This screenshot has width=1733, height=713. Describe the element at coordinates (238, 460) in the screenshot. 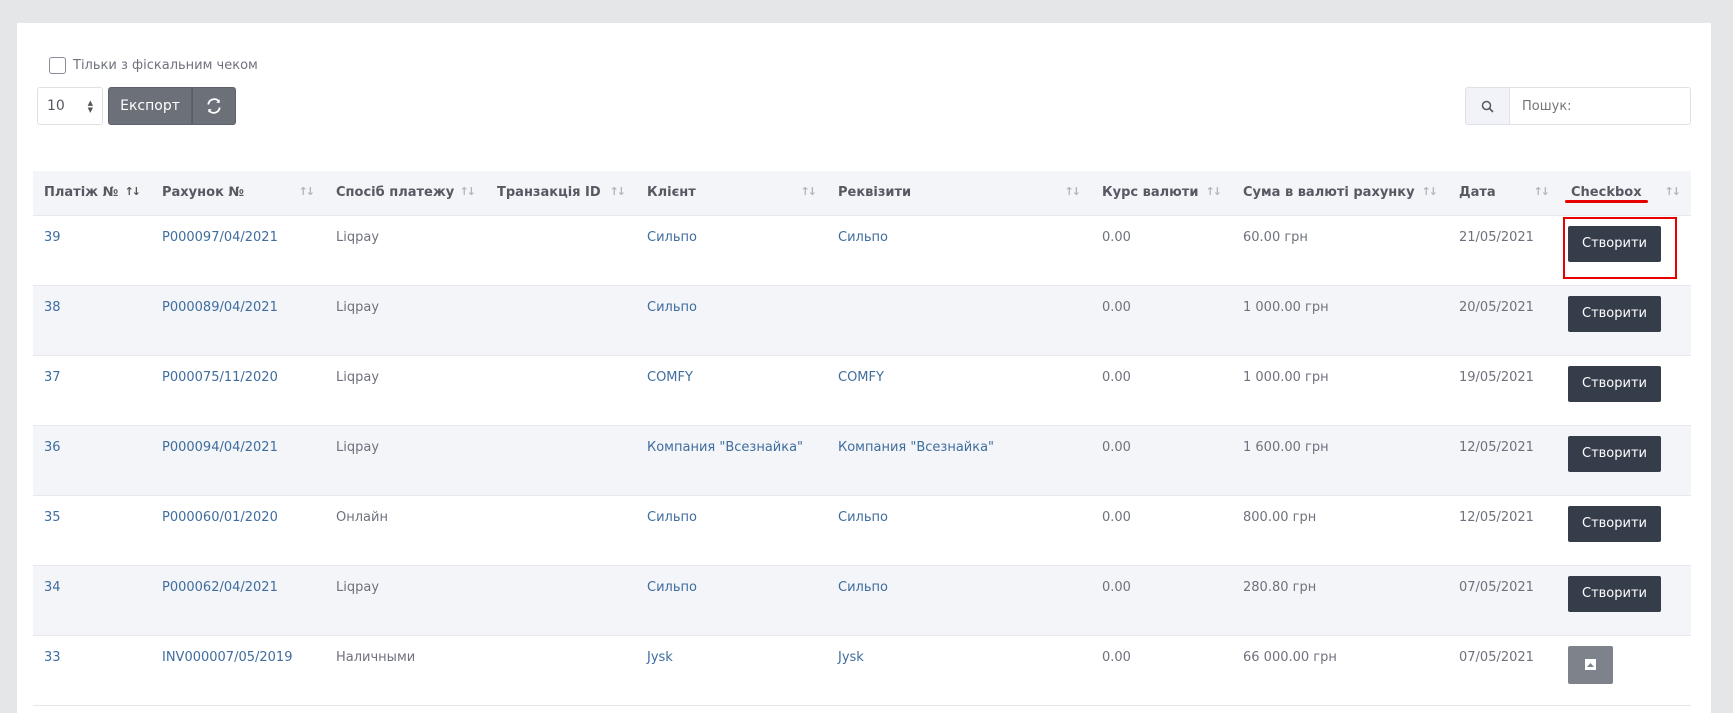

I see `invoice-link: P000094/04/2021` at that location.